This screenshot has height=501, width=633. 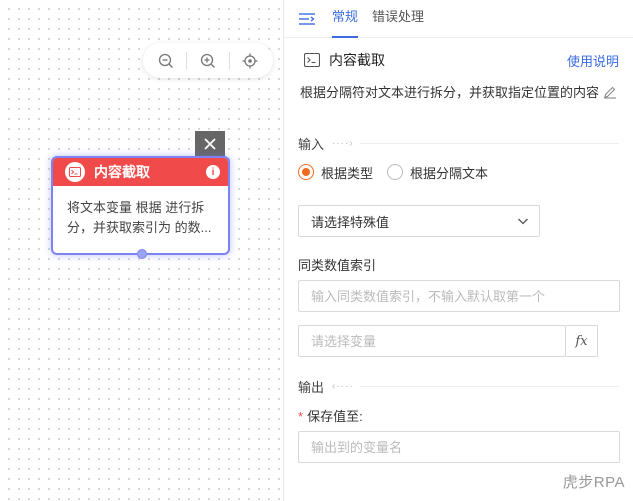 I want to click on index-label: 同类数值索引, so click(x=337, y=265).